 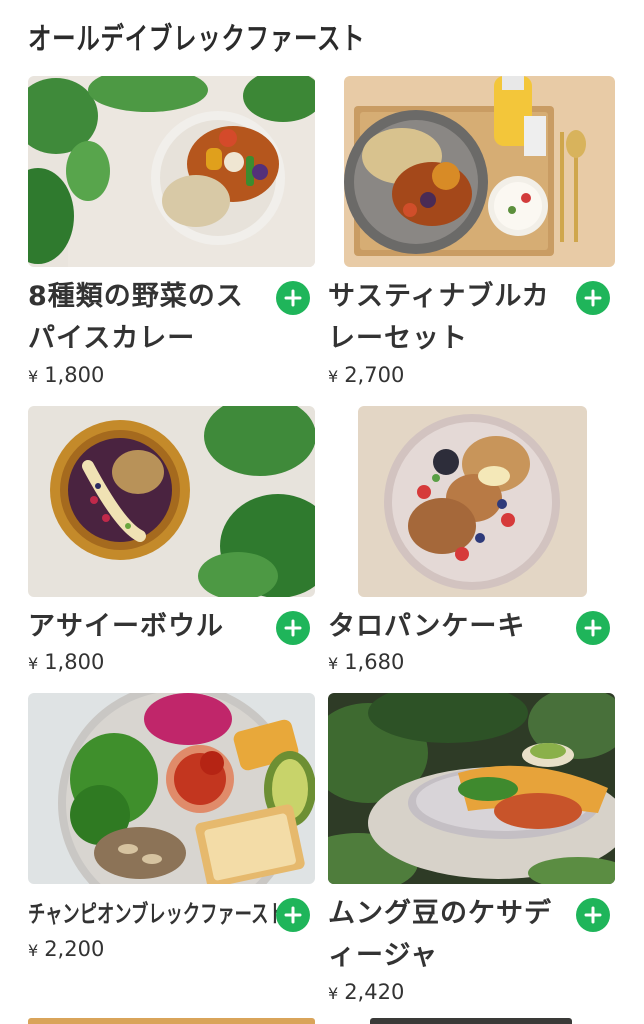 What do you see at coordinates (171, 788) in the screenshot?
I see `champion-breakfast-photo` at bounding box center [171, 788].